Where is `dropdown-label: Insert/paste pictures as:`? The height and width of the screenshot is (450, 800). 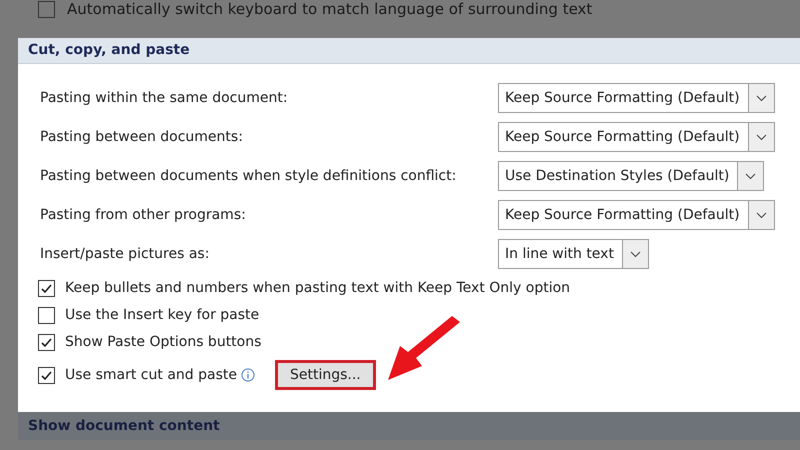 dropdown-label: Insert/paste pictures as: is located at coordinates (125, 254).